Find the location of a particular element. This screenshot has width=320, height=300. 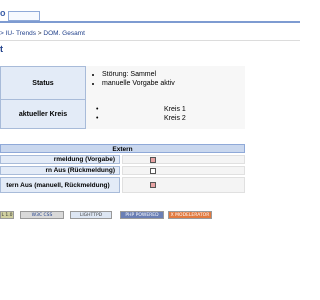

breadcrumb: > IU- Trends > DOM. Gesamt is located at coordinates (42, 34).